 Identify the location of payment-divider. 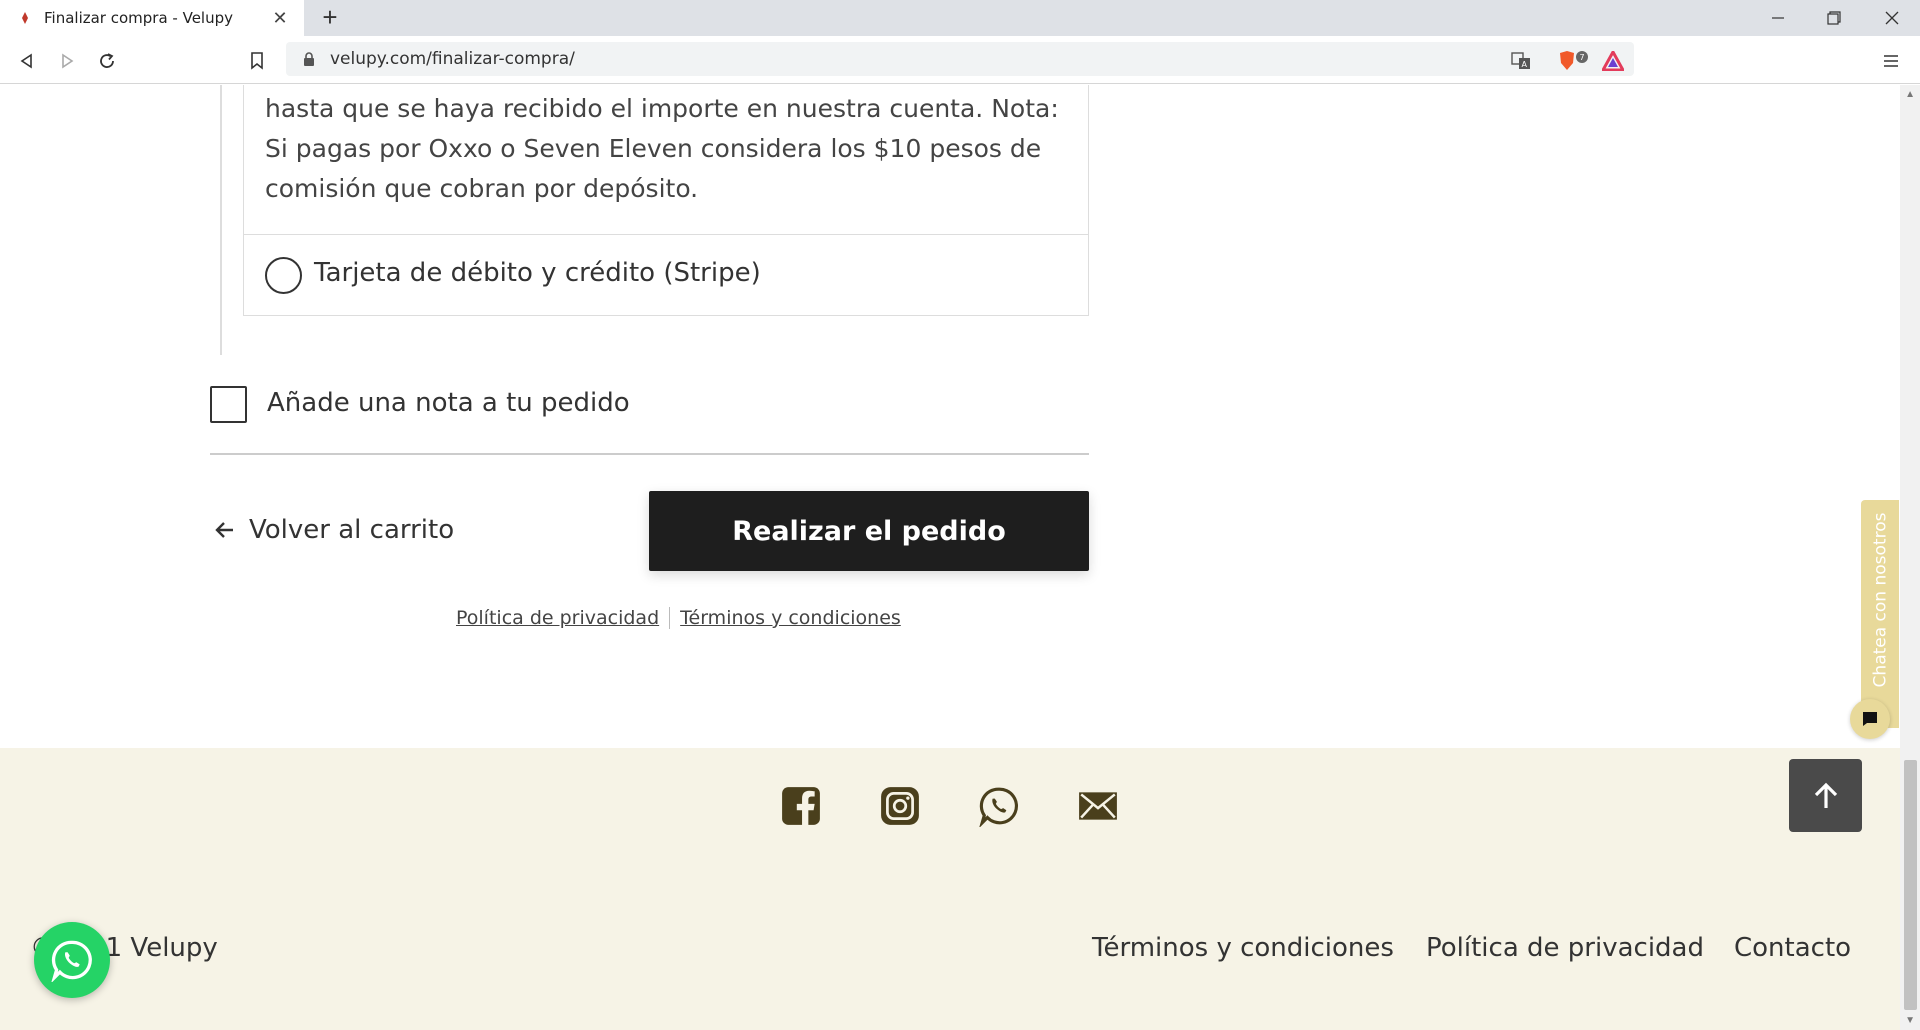
(666, 234).